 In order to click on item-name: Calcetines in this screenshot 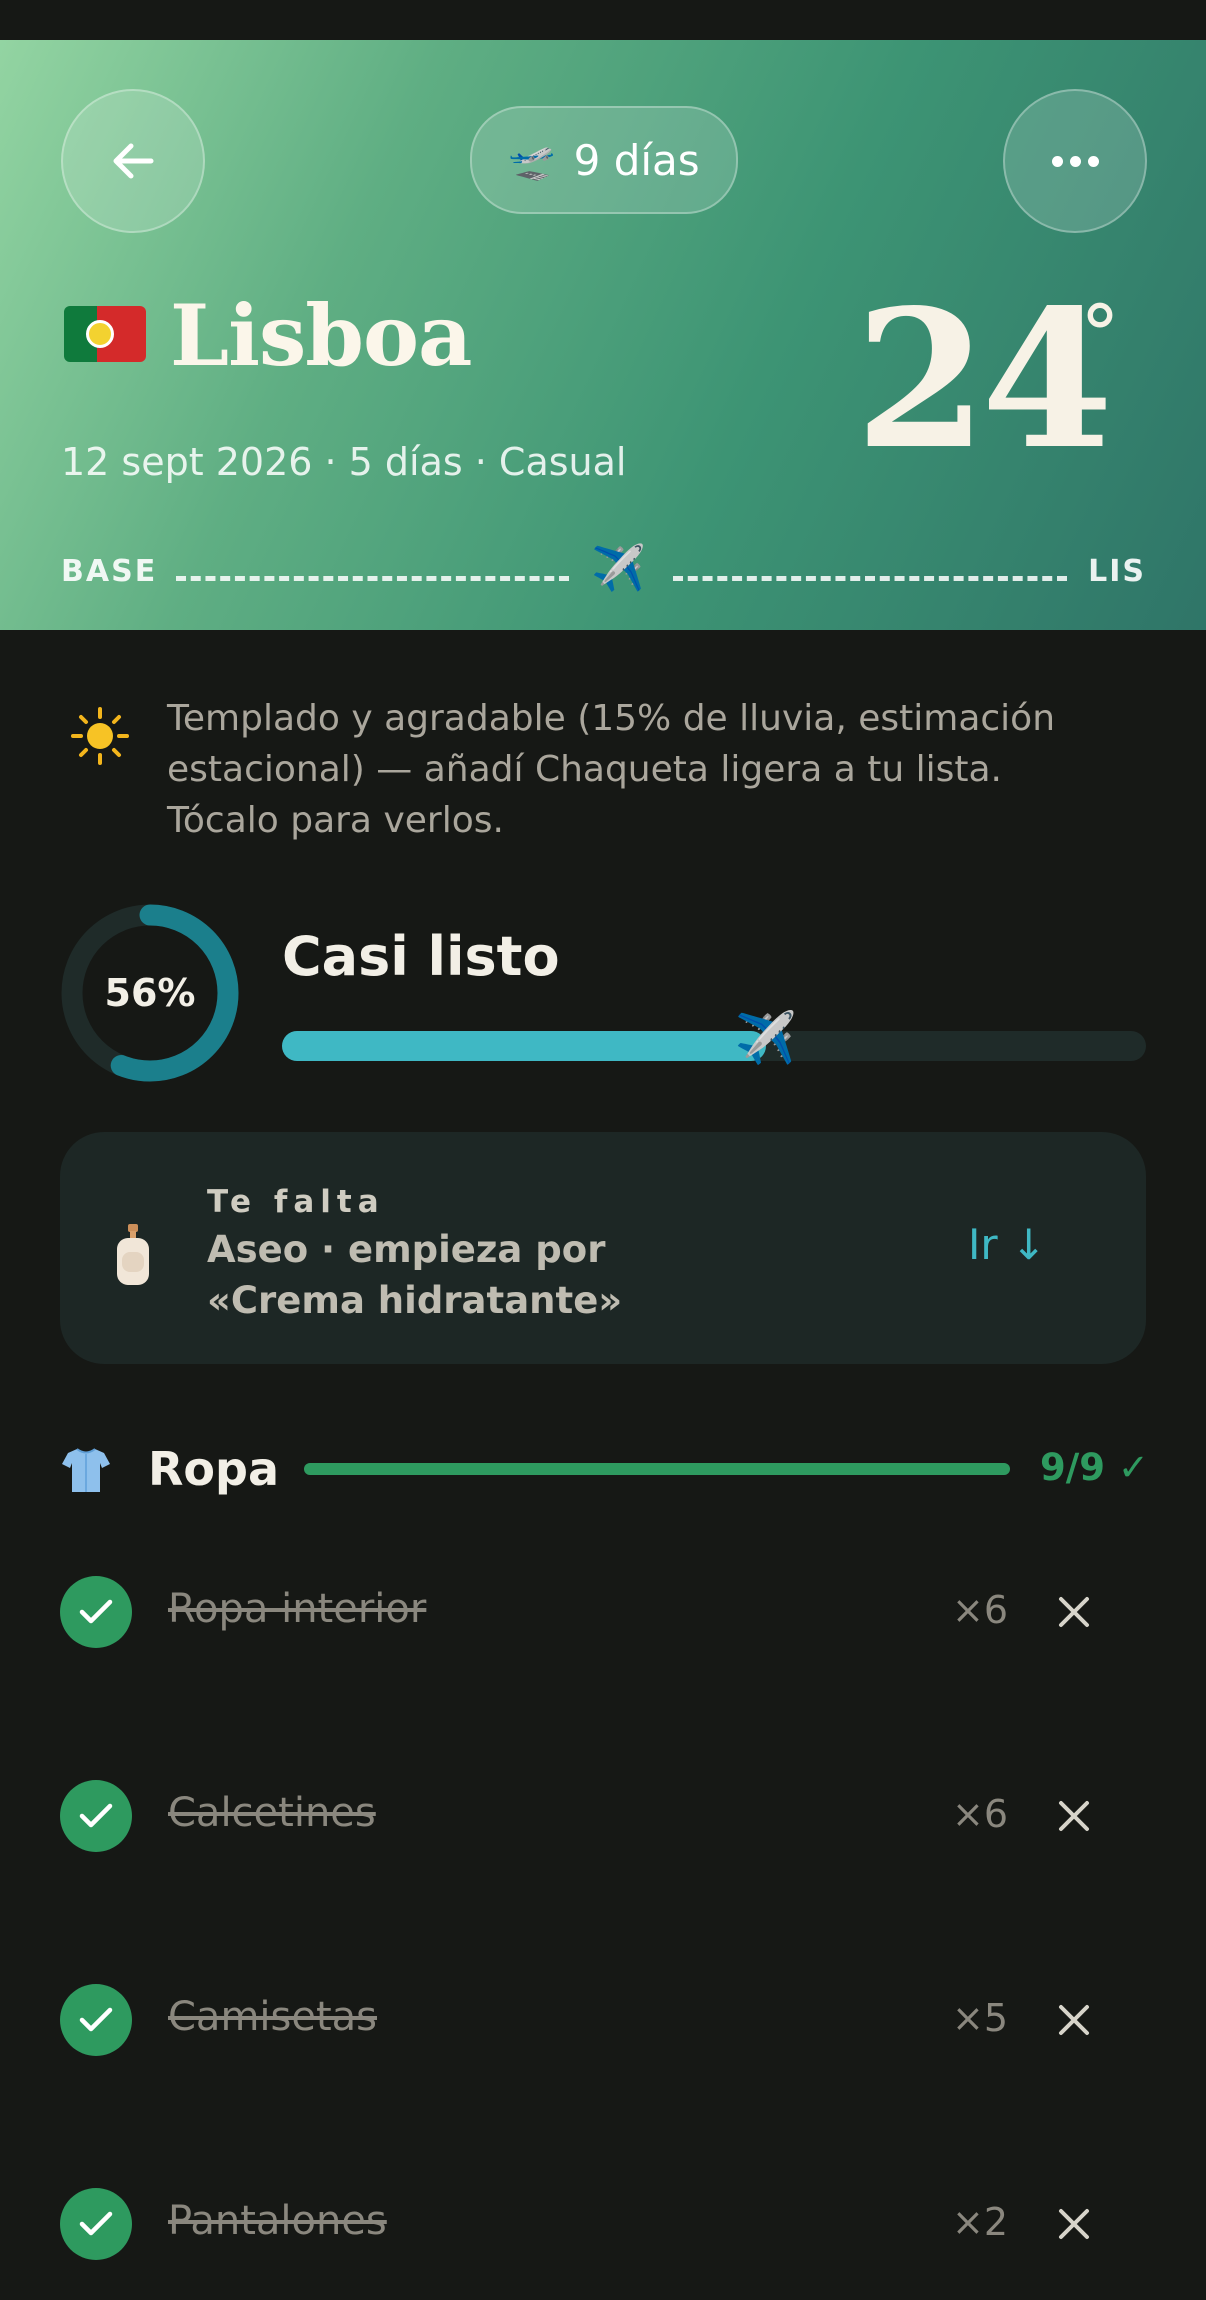, I will do `click(272, 1813)`.